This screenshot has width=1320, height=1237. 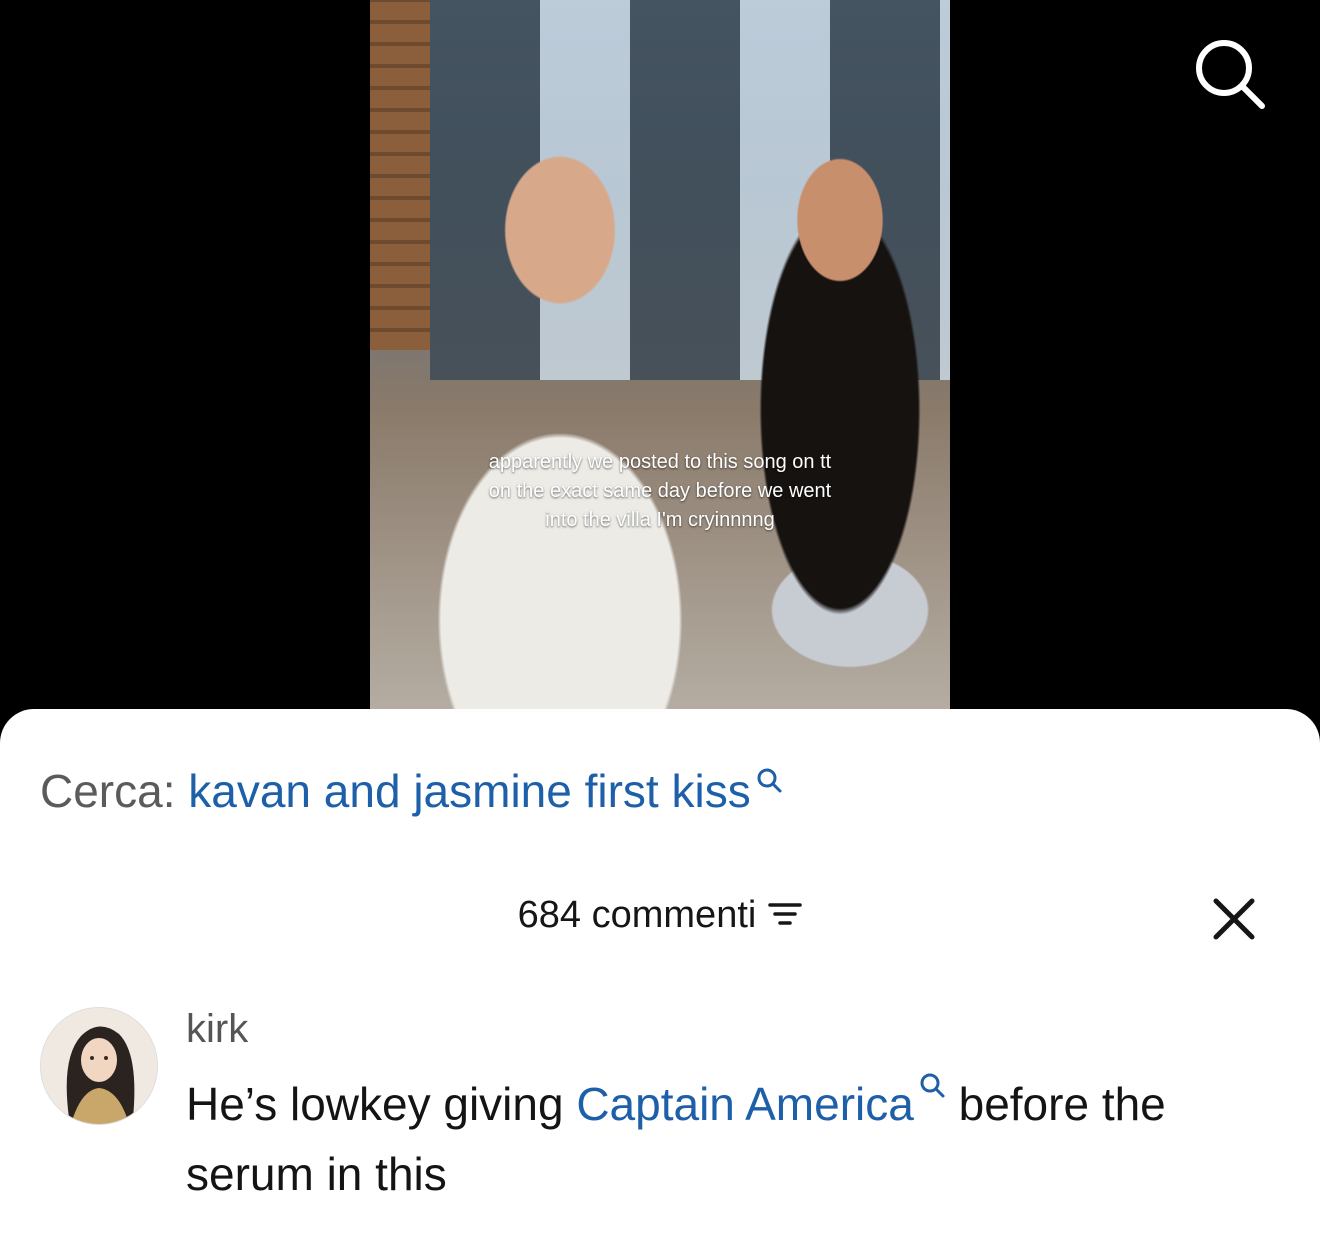 I want to click on comment-username: kirk, so click(x=217, y=1029).